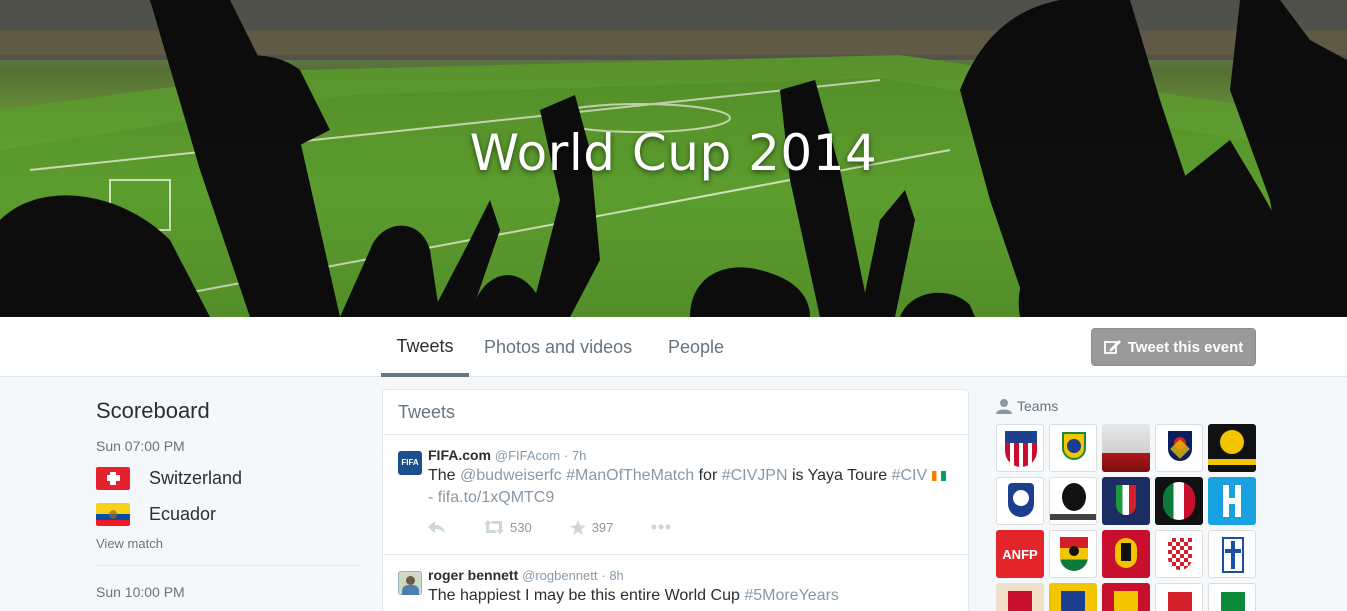  I want to click on usa-crest-icon, so click(1020, 448).